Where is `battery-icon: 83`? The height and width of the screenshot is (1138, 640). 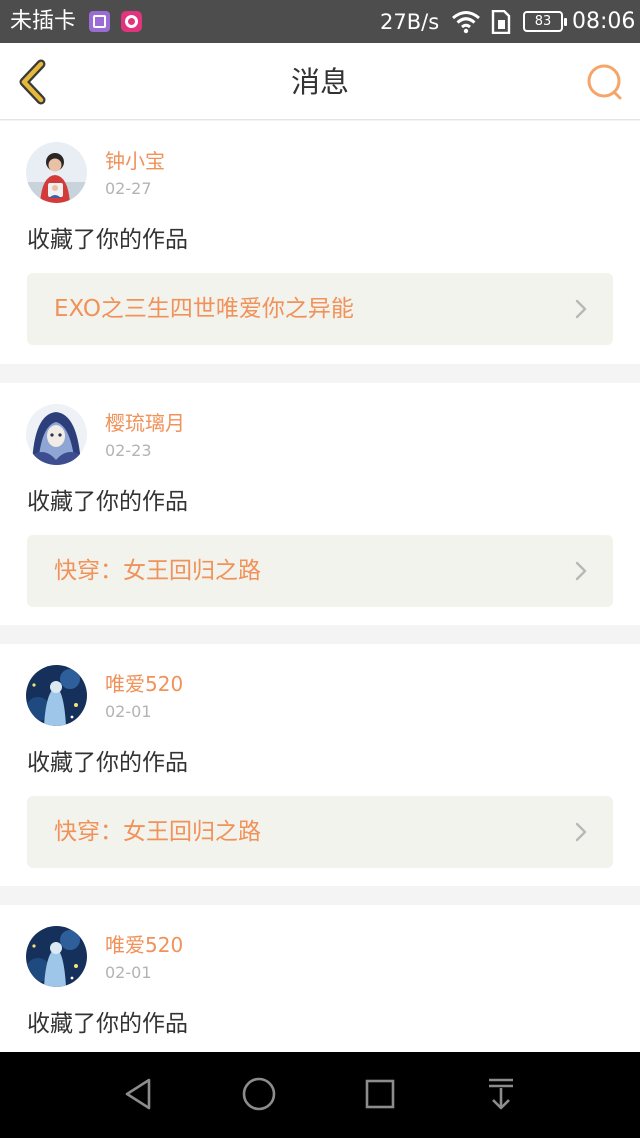
battery-icon: 83 is located at coordinates (545, 21).